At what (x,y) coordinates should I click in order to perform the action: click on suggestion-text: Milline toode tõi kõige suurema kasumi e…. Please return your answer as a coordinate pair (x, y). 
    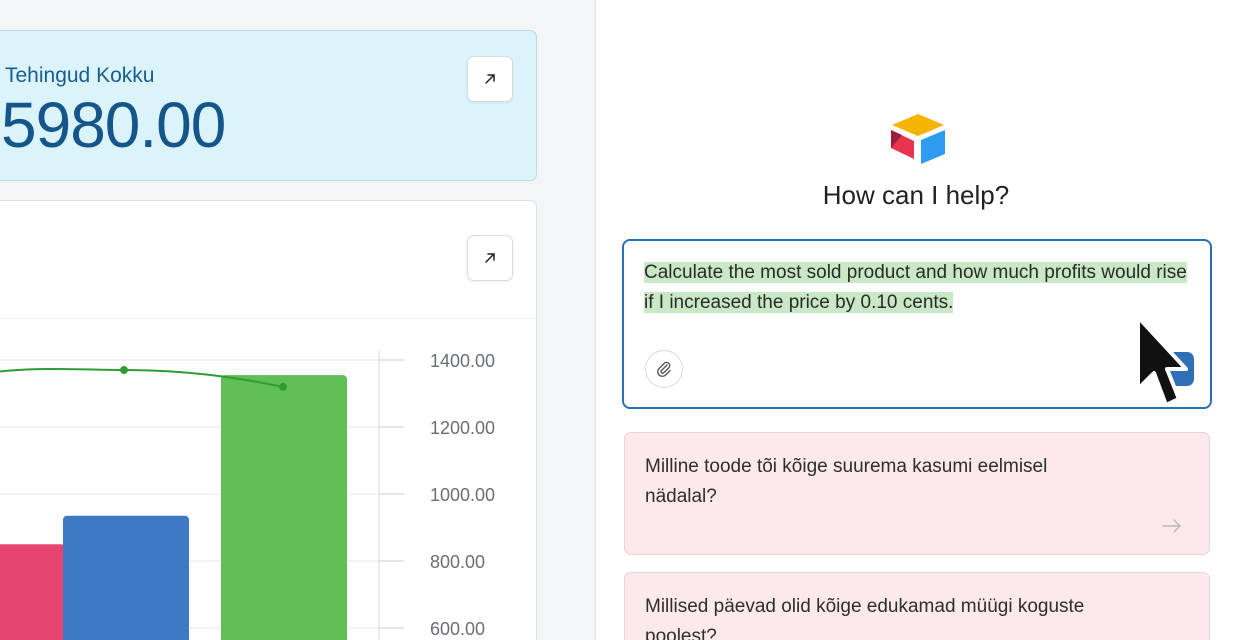
    Looking at the image, I should click on (846, 481).